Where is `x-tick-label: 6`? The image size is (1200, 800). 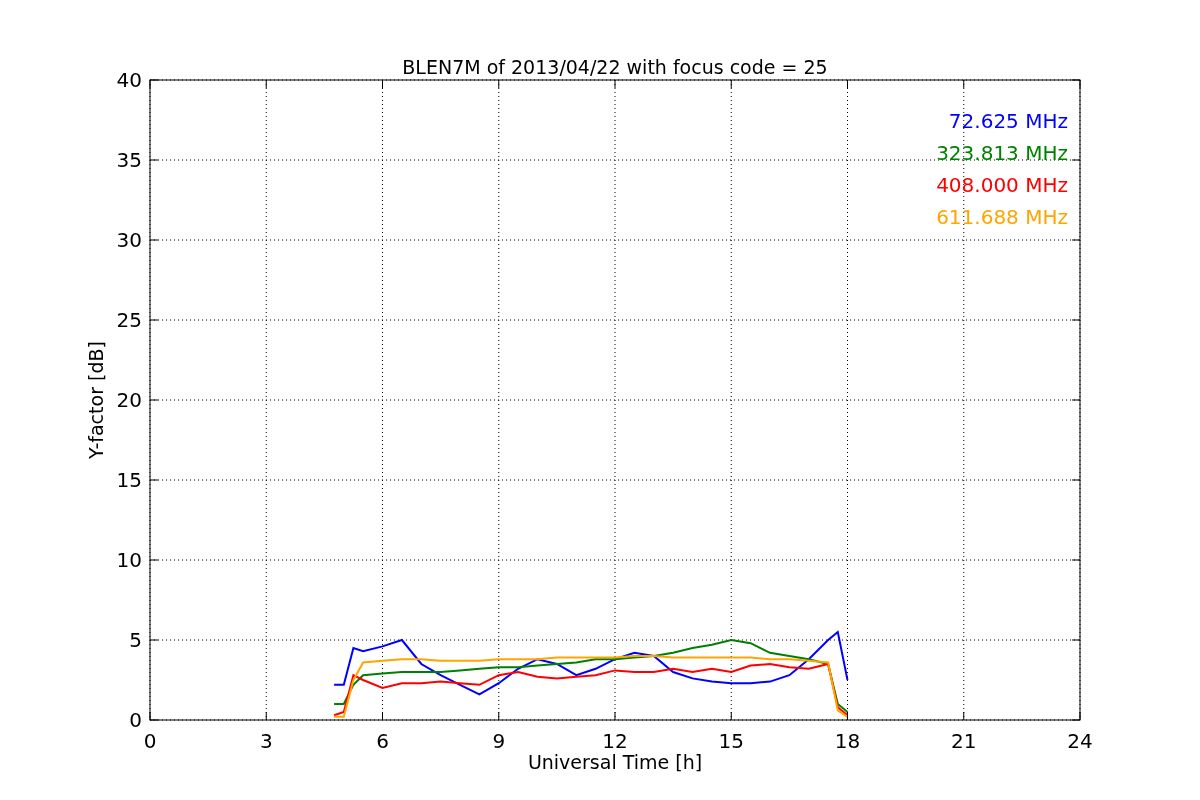 x-tick-label: 6 is located at coordinates (382, 741).